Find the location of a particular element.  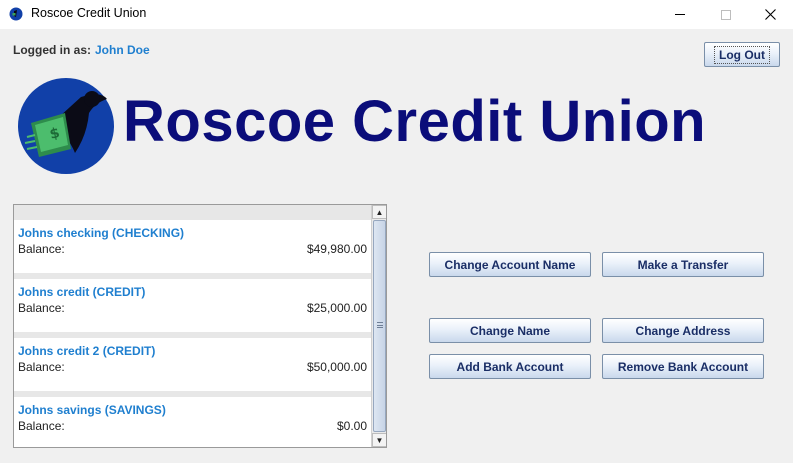

change-address-button: Change Address is located at coordinates (683, 330).